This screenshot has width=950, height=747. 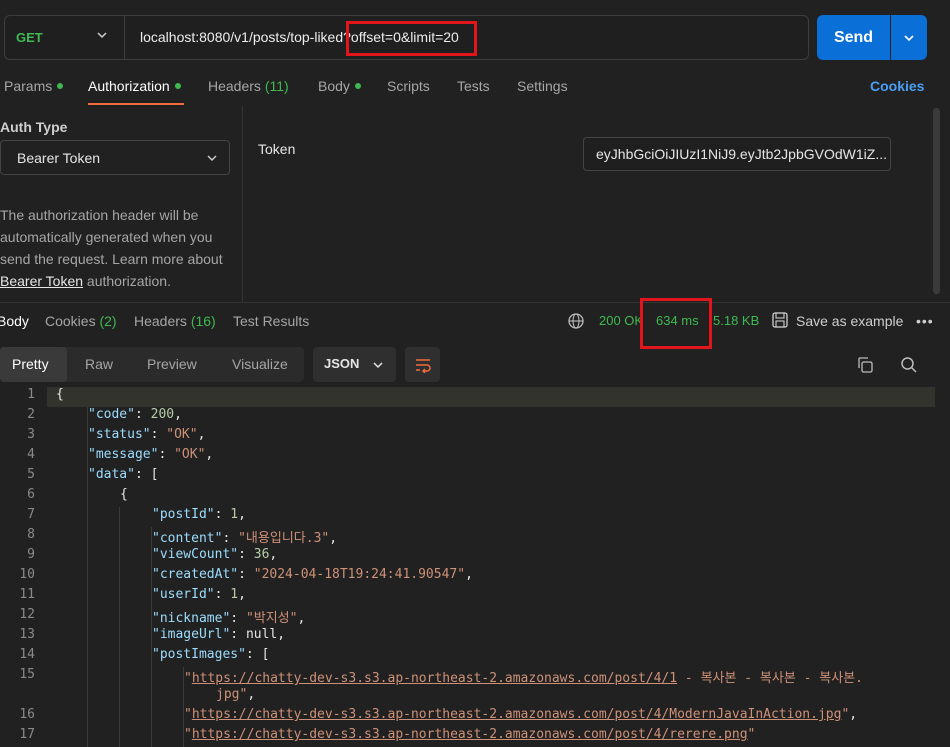 What do you see at coordinates (261, 554) in the screenshot?
I see `json-value: 36` at bounding box center [261, 554].